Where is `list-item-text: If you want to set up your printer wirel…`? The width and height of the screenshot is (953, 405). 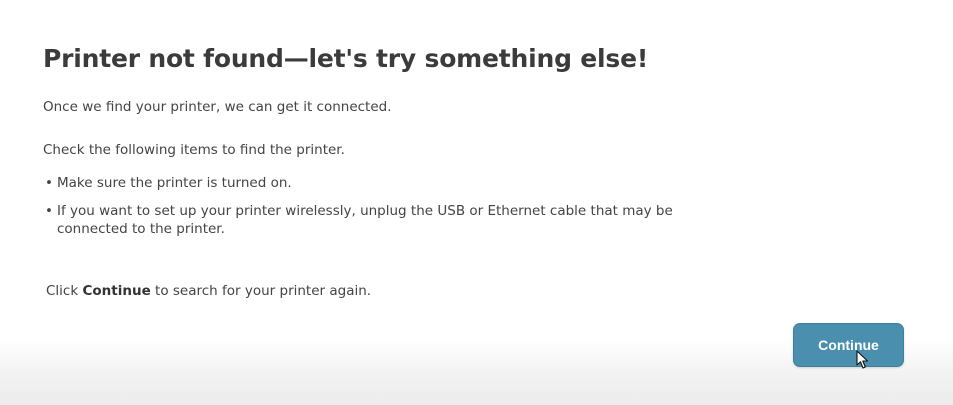
list-item-text: If you want to set up your printer wirel… is located at coordinates (365, 220).